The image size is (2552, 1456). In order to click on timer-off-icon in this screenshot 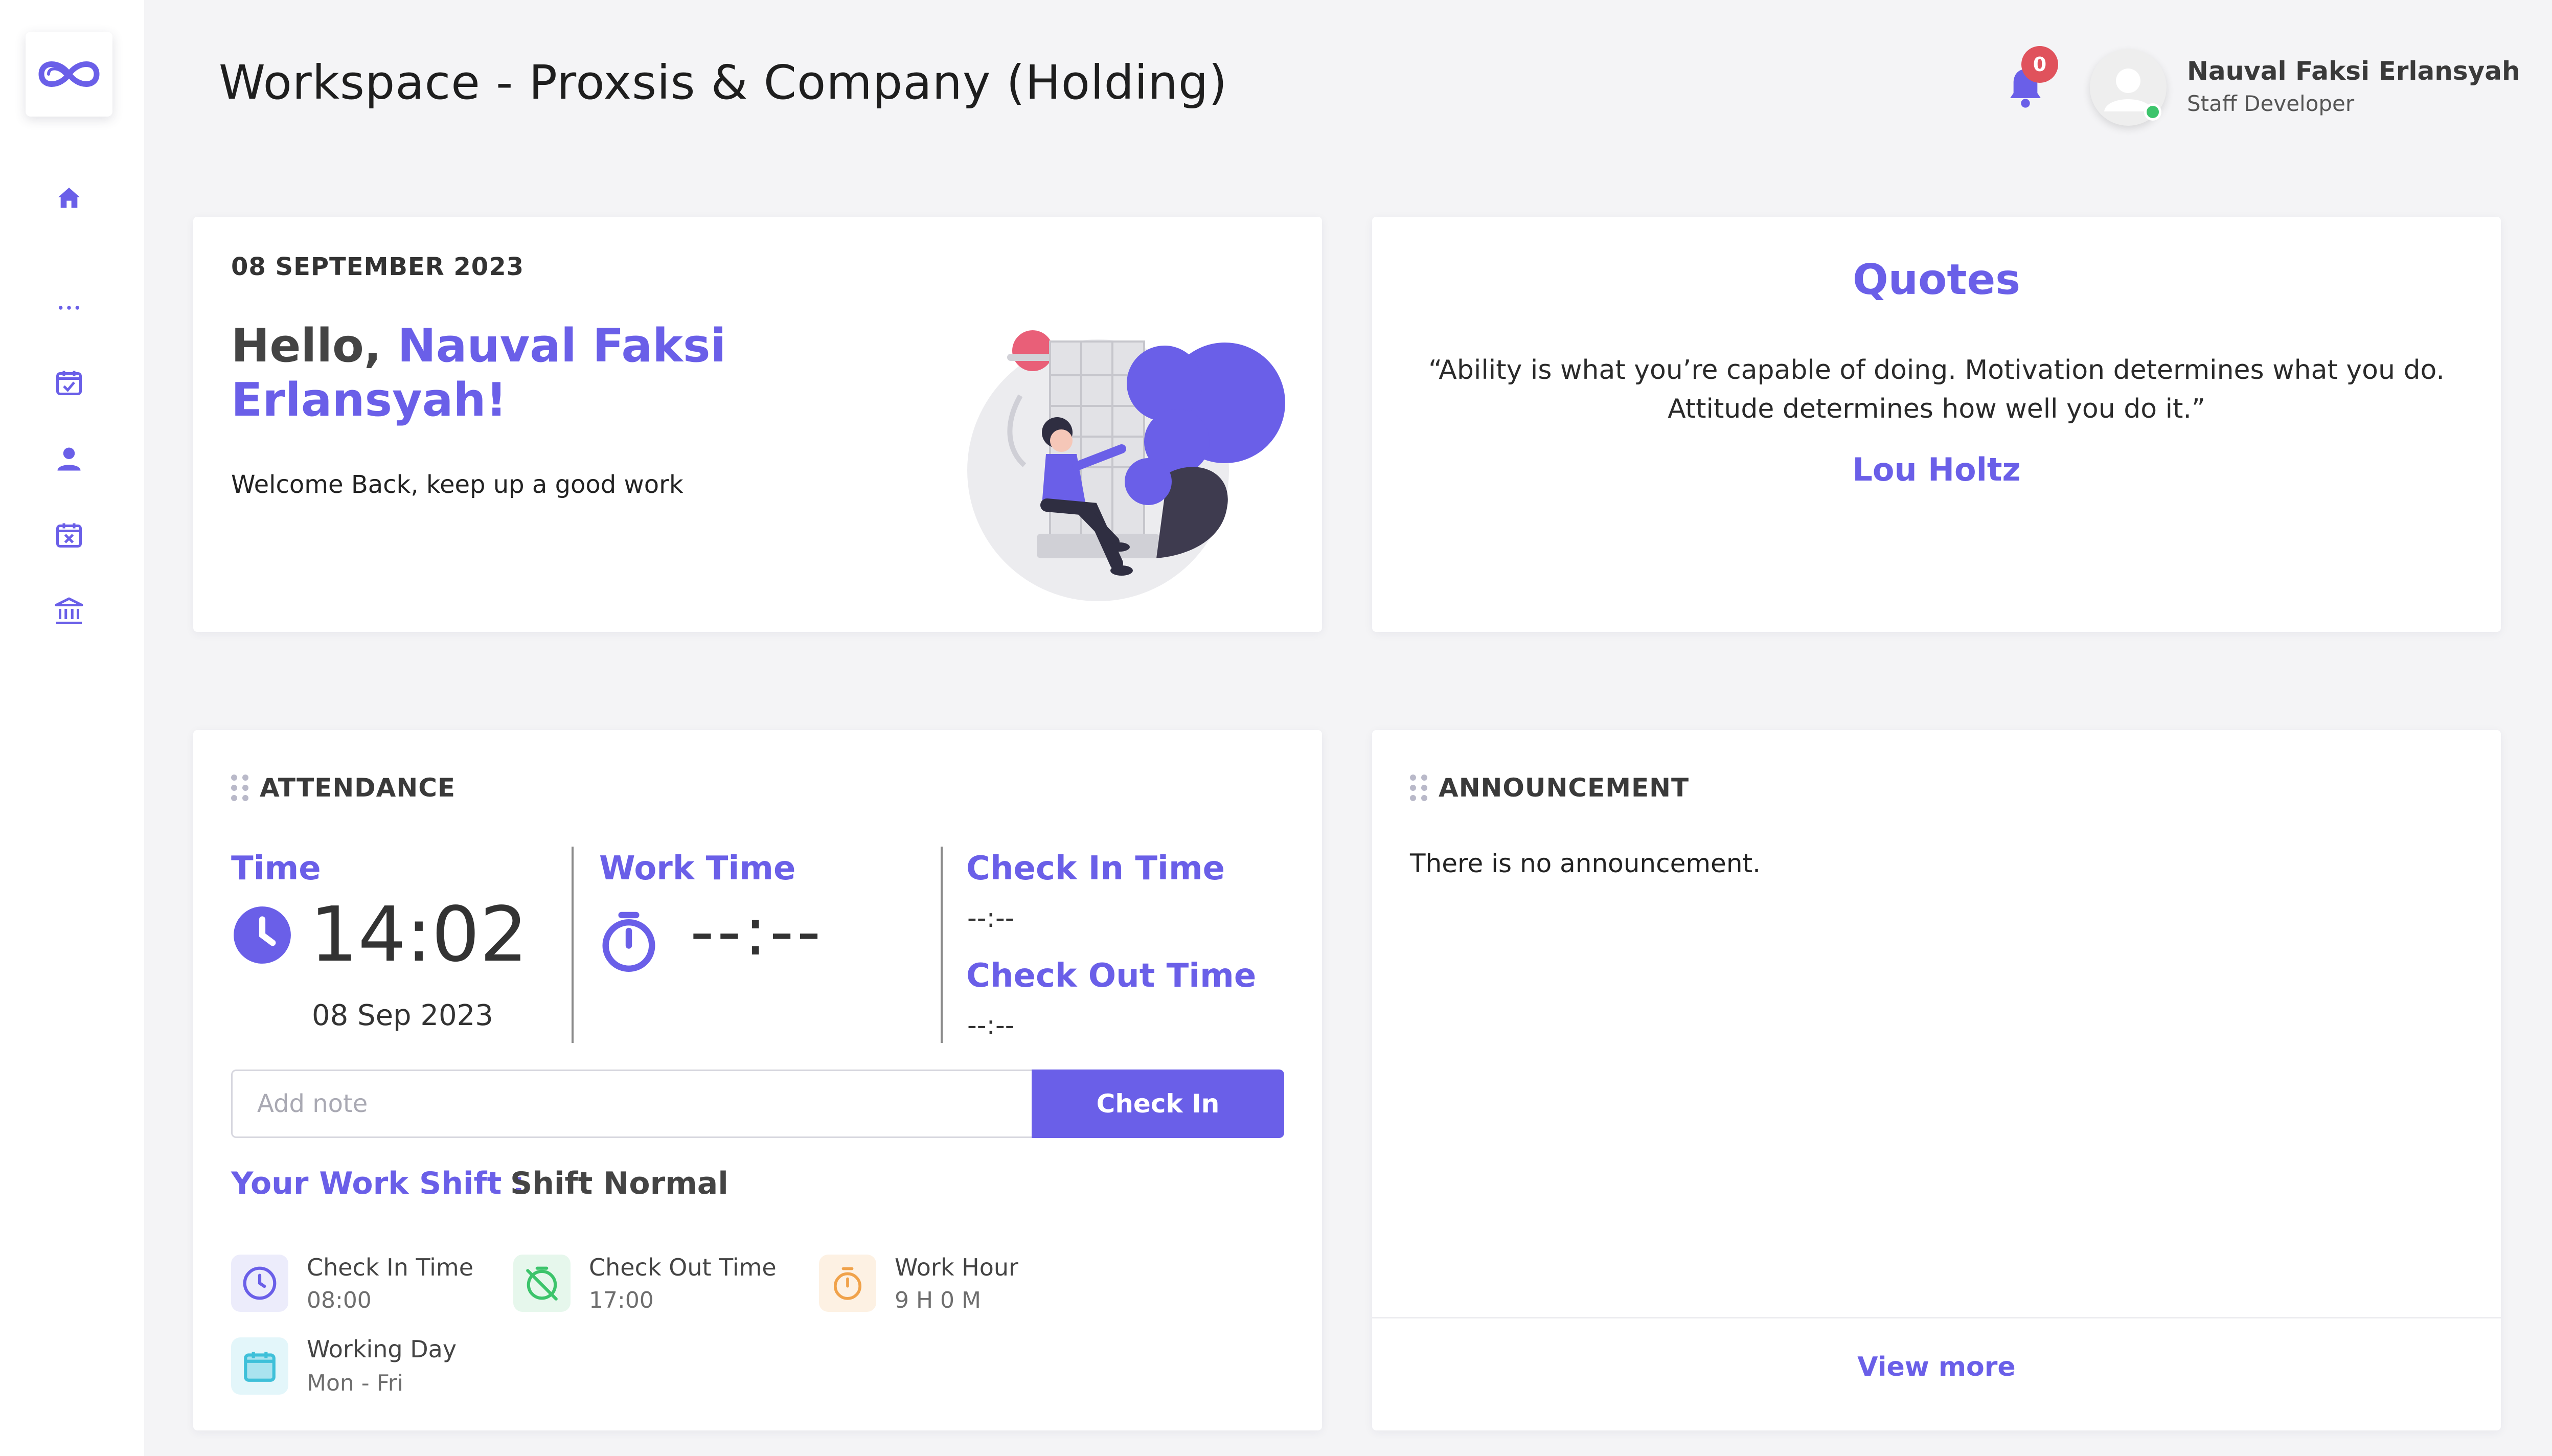, I will do `click(542, 1283)`.